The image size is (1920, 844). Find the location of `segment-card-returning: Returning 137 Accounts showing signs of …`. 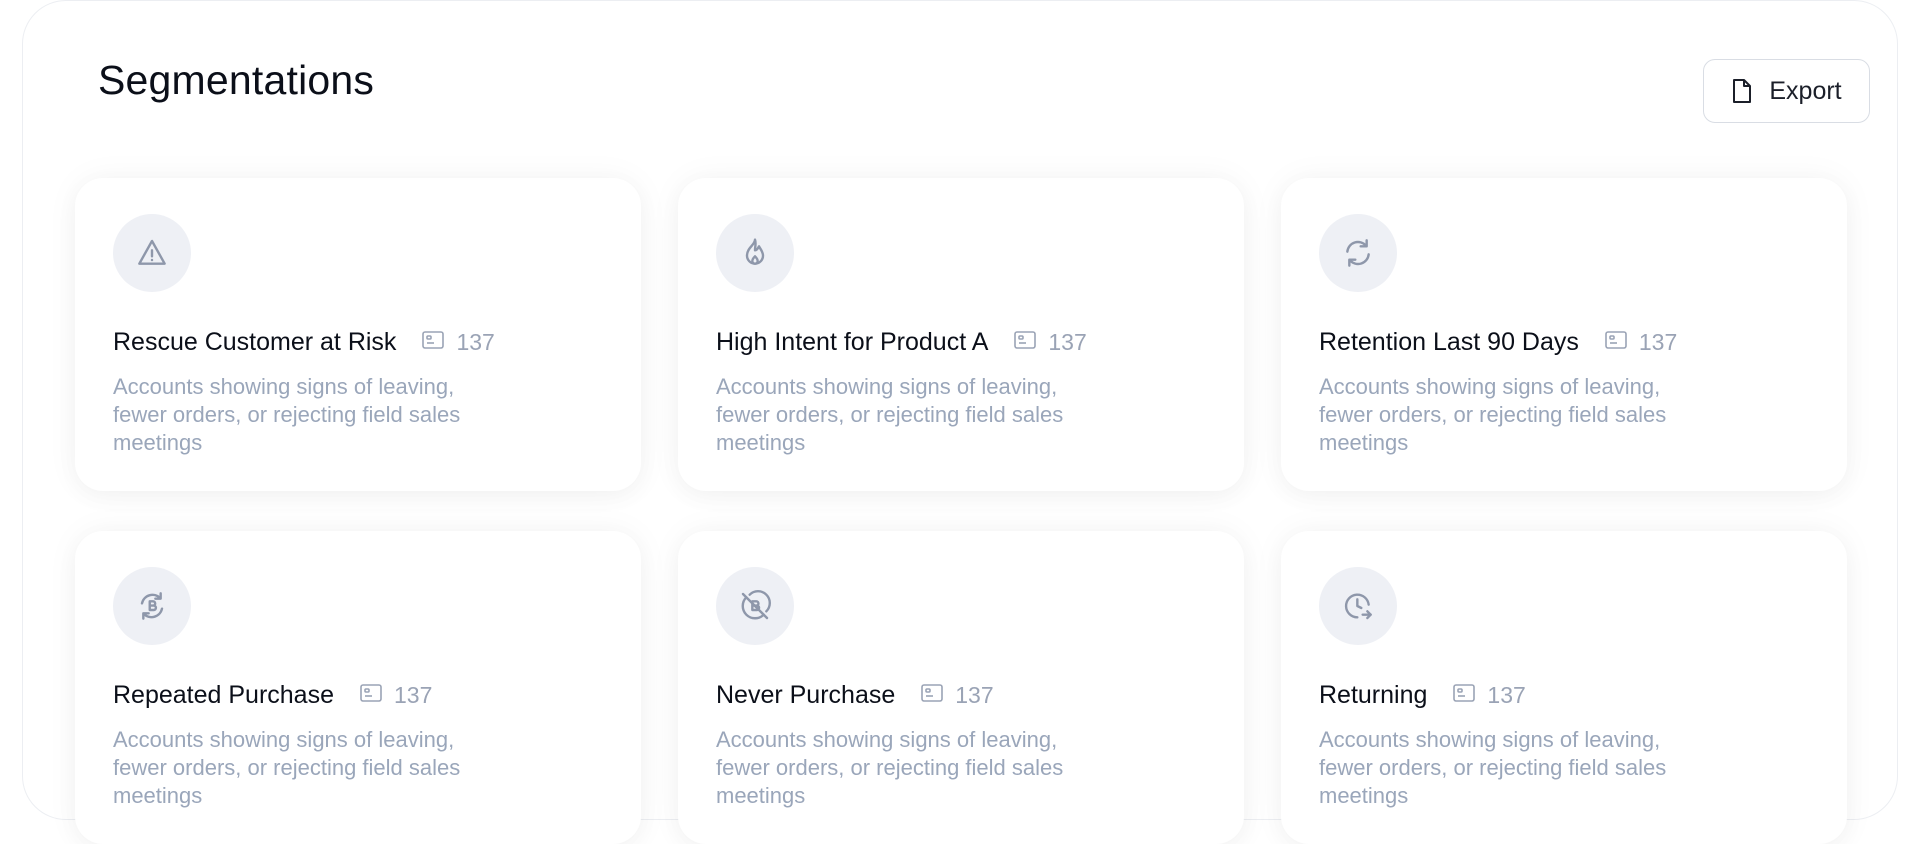

segment-card-returning: Returning 137 Accounts showing signs of … is located at coordinates (1564, 687).